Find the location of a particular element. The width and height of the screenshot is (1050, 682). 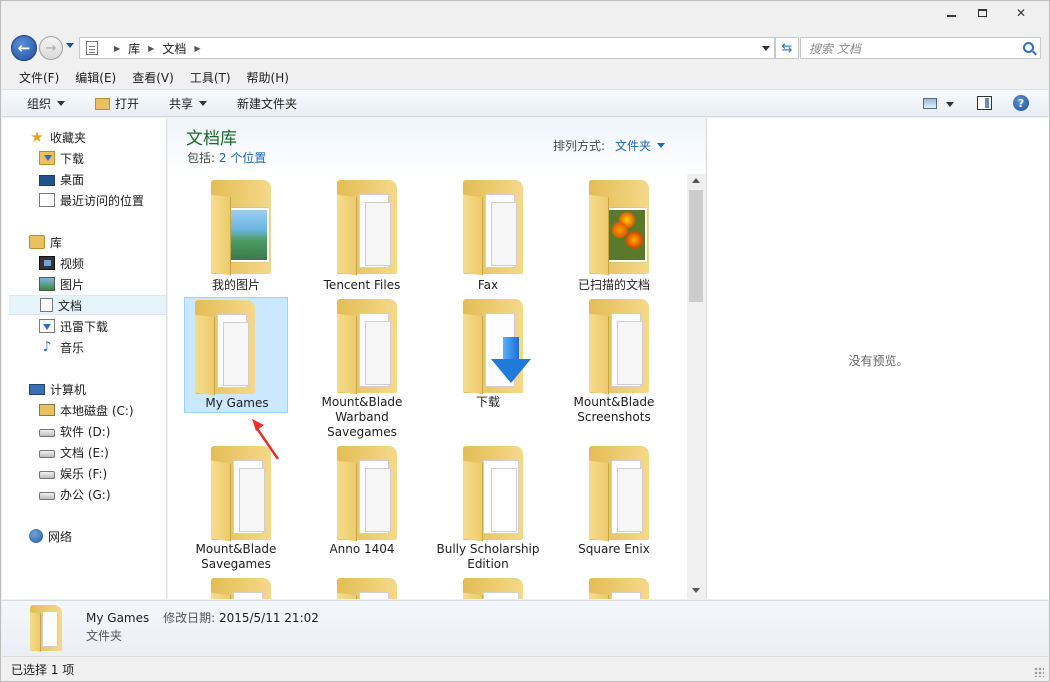

recent-pages-dropdown-icon is located at coordinates (70, 45).